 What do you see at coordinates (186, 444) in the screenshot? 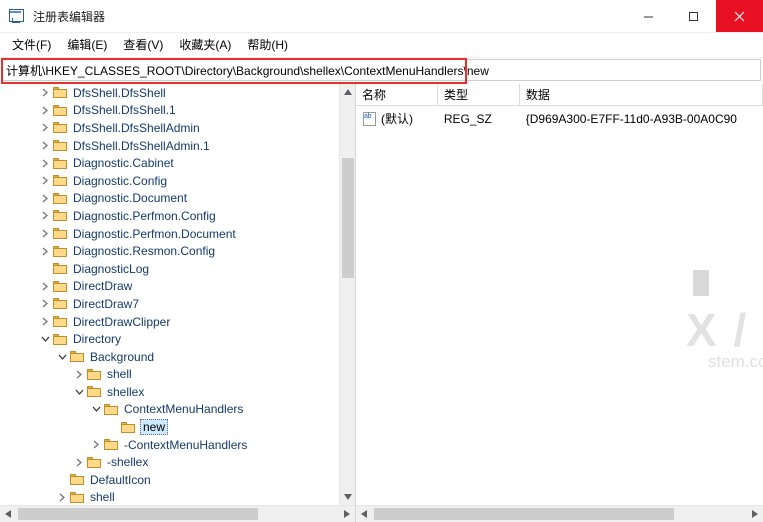
I see `tree-node-label: -ContextMenuHandlers` at bounding box center [186, 444].